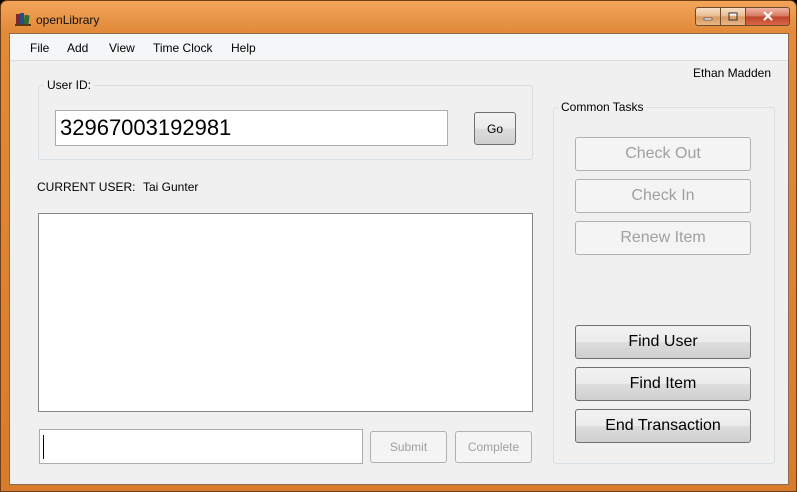 The image size is (797, 492). I want to click on renew-item-button: Renew Item, so click(663, 238).